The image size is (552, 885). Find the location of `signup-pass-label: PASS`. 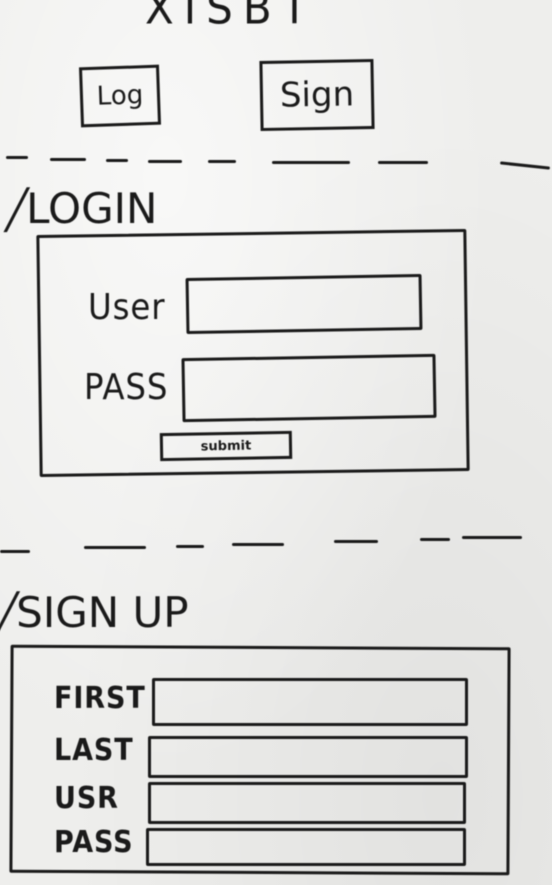

signup-pass-label: PASS is located at coordinates (94, 842).